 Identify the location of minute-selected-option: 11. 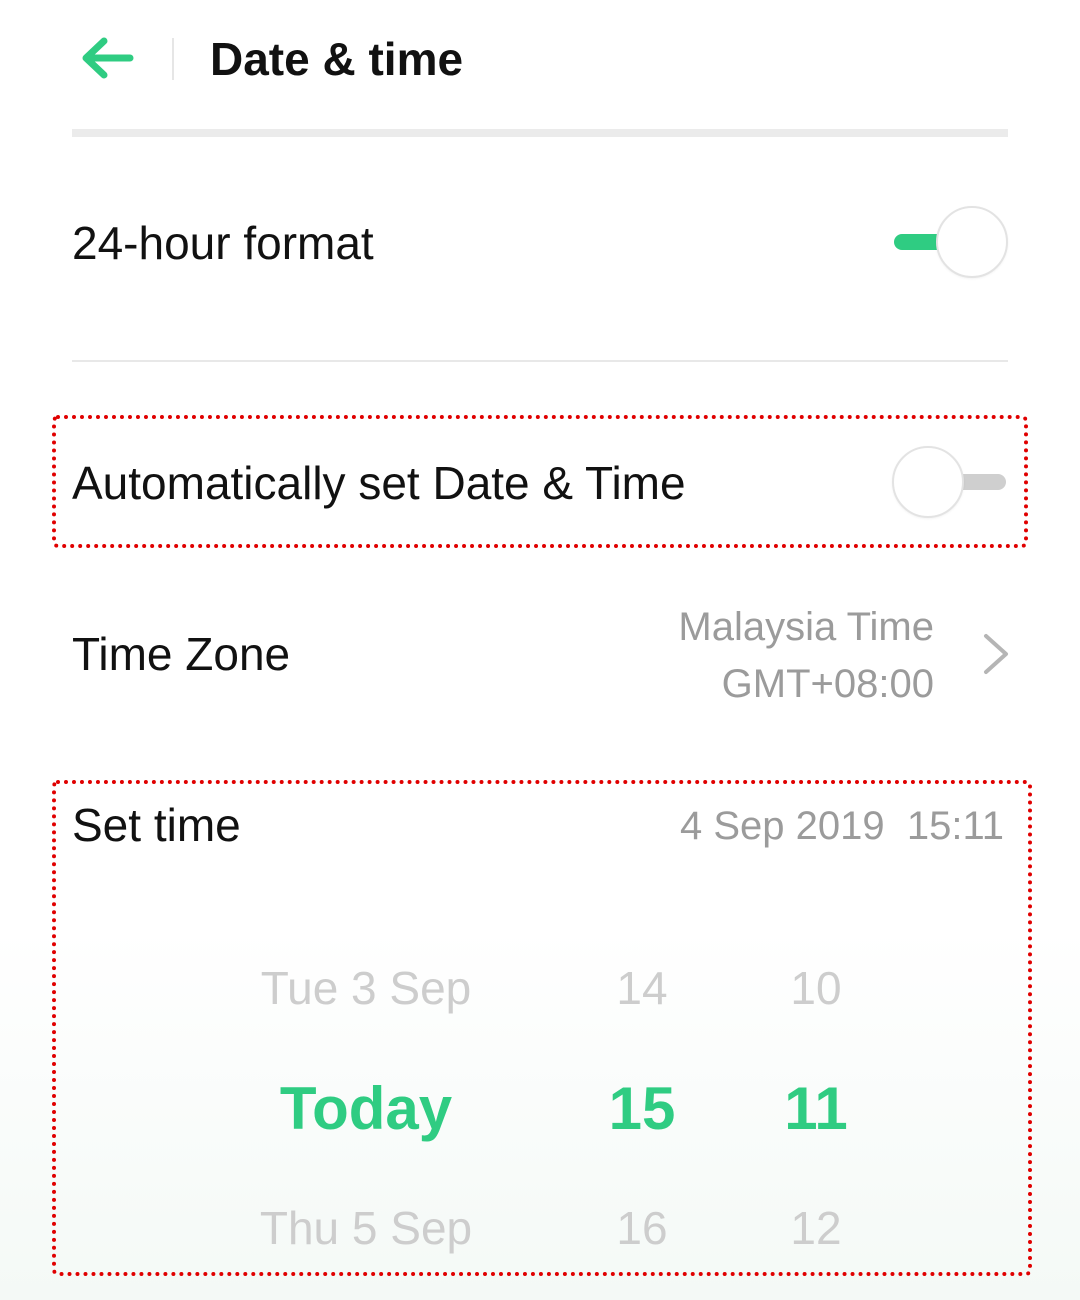
(815, 1108).